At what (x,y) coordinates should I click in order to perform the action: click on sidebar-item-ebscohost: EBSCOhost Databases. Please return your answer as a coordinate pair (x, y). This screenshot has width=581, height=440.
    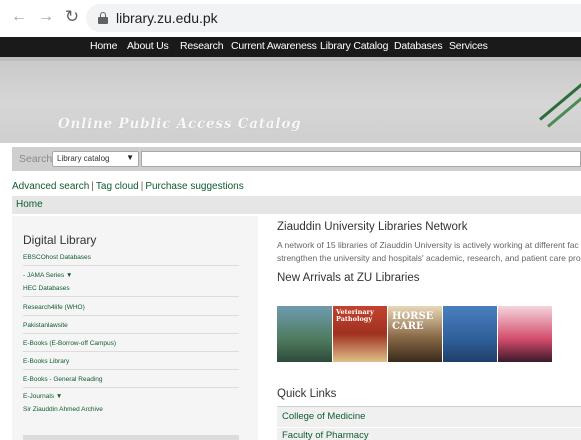
    Looking at the image, I should click on (57, 257).